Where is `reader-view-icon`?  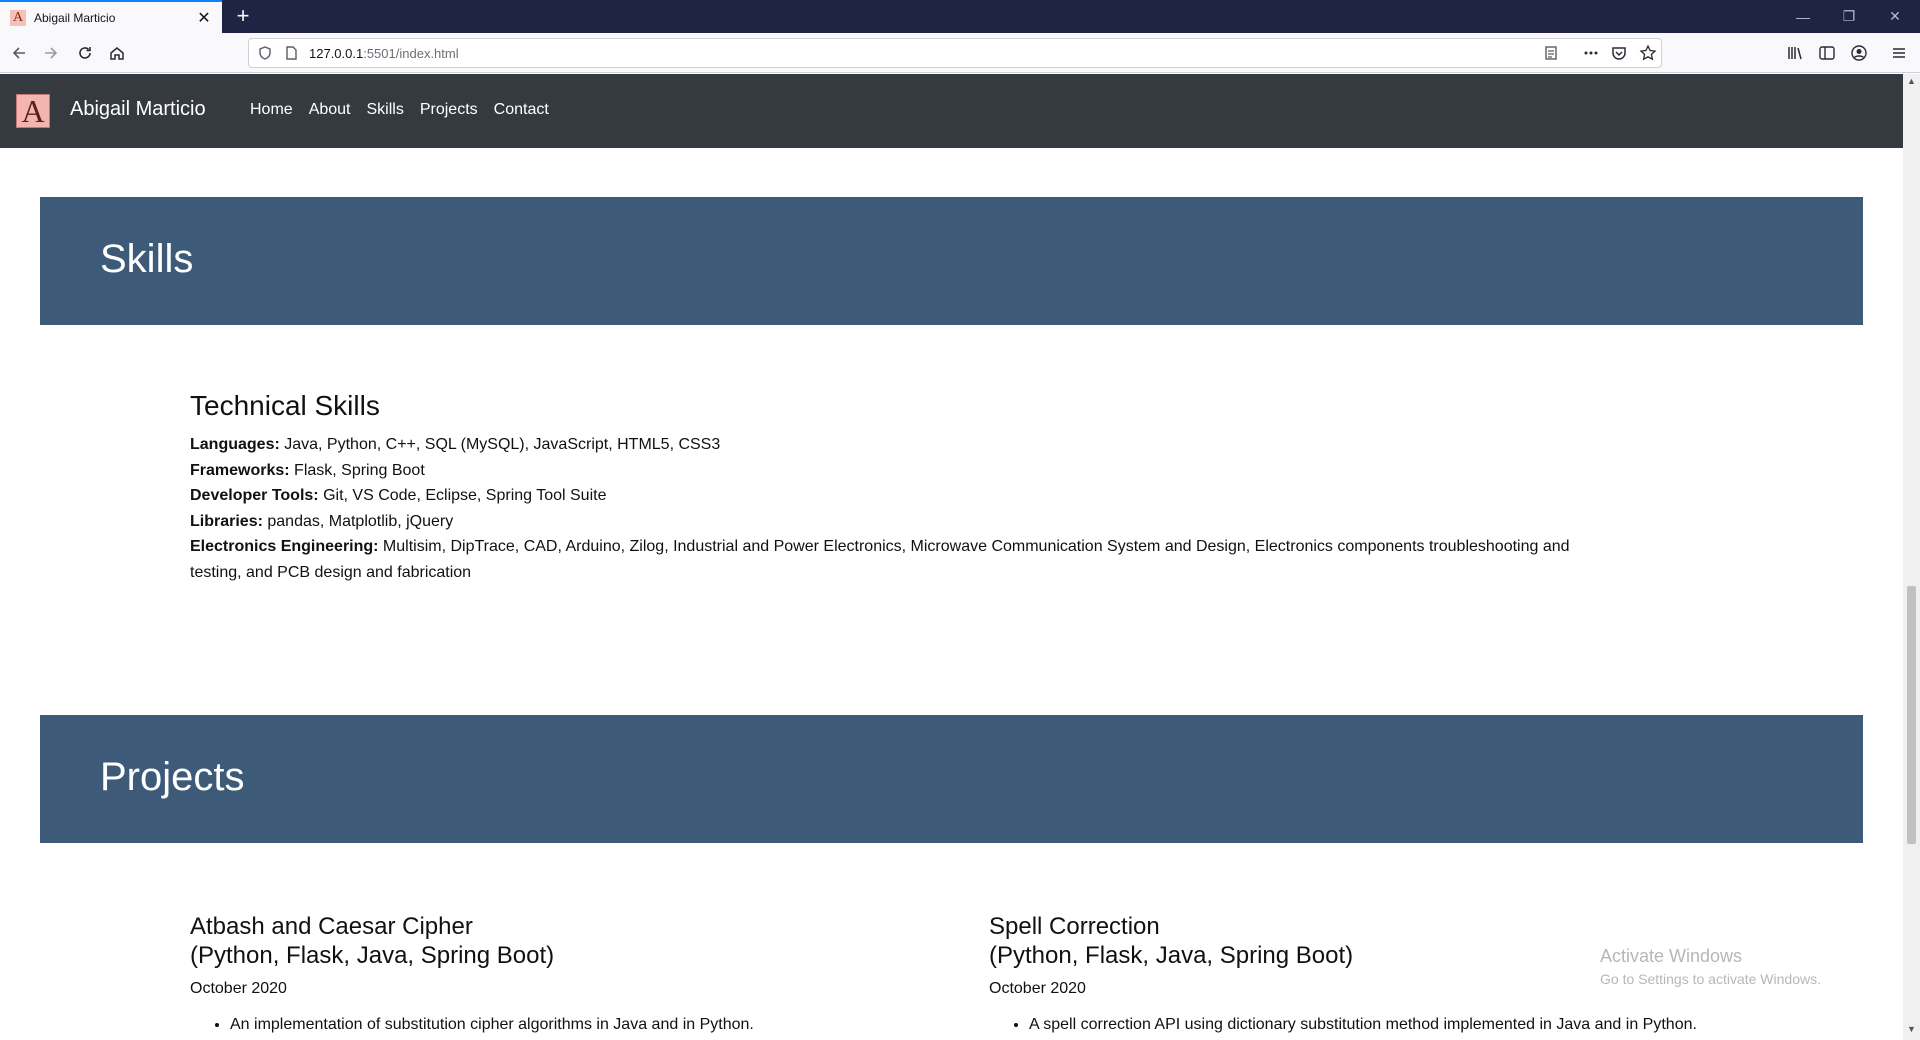 reader-view-icon is located at coordinates (1551, 55).